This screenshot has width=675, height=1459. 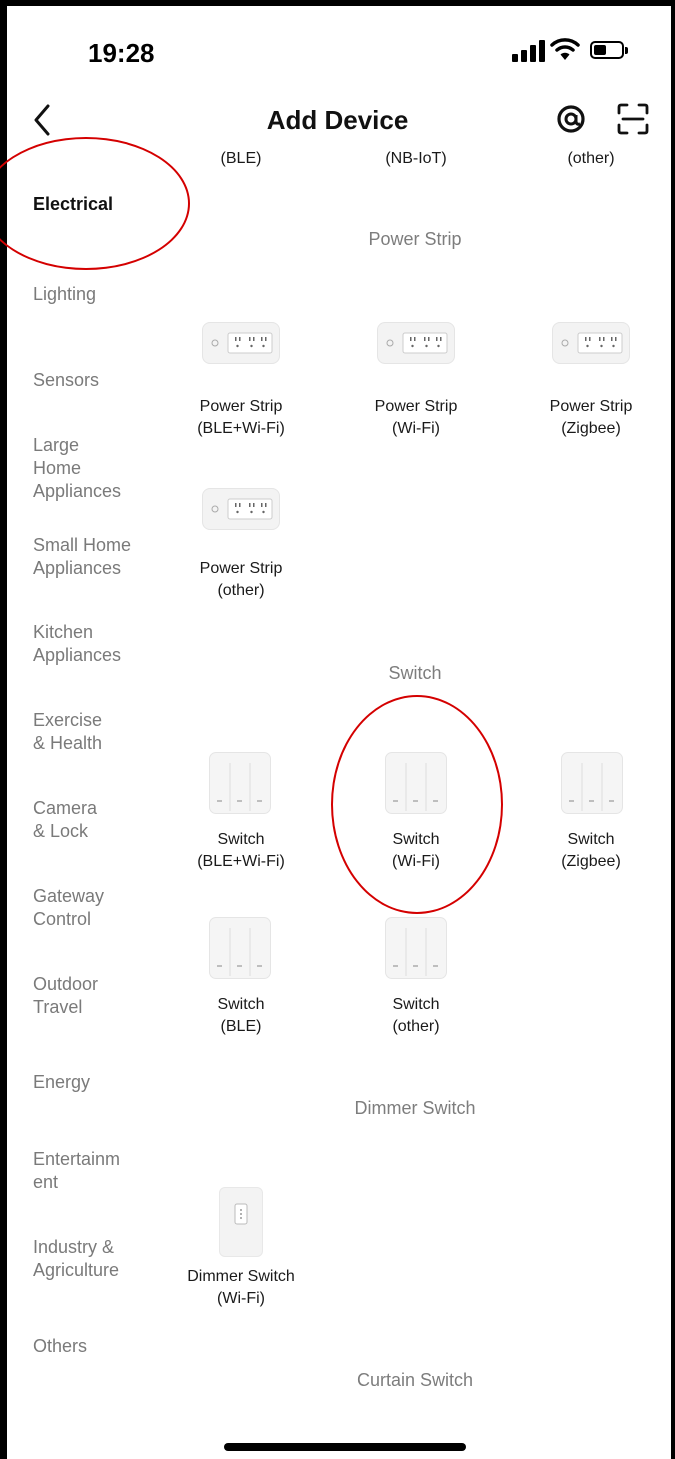 I want to click on annotation-circle-electrical, so click(x=95, y=203).